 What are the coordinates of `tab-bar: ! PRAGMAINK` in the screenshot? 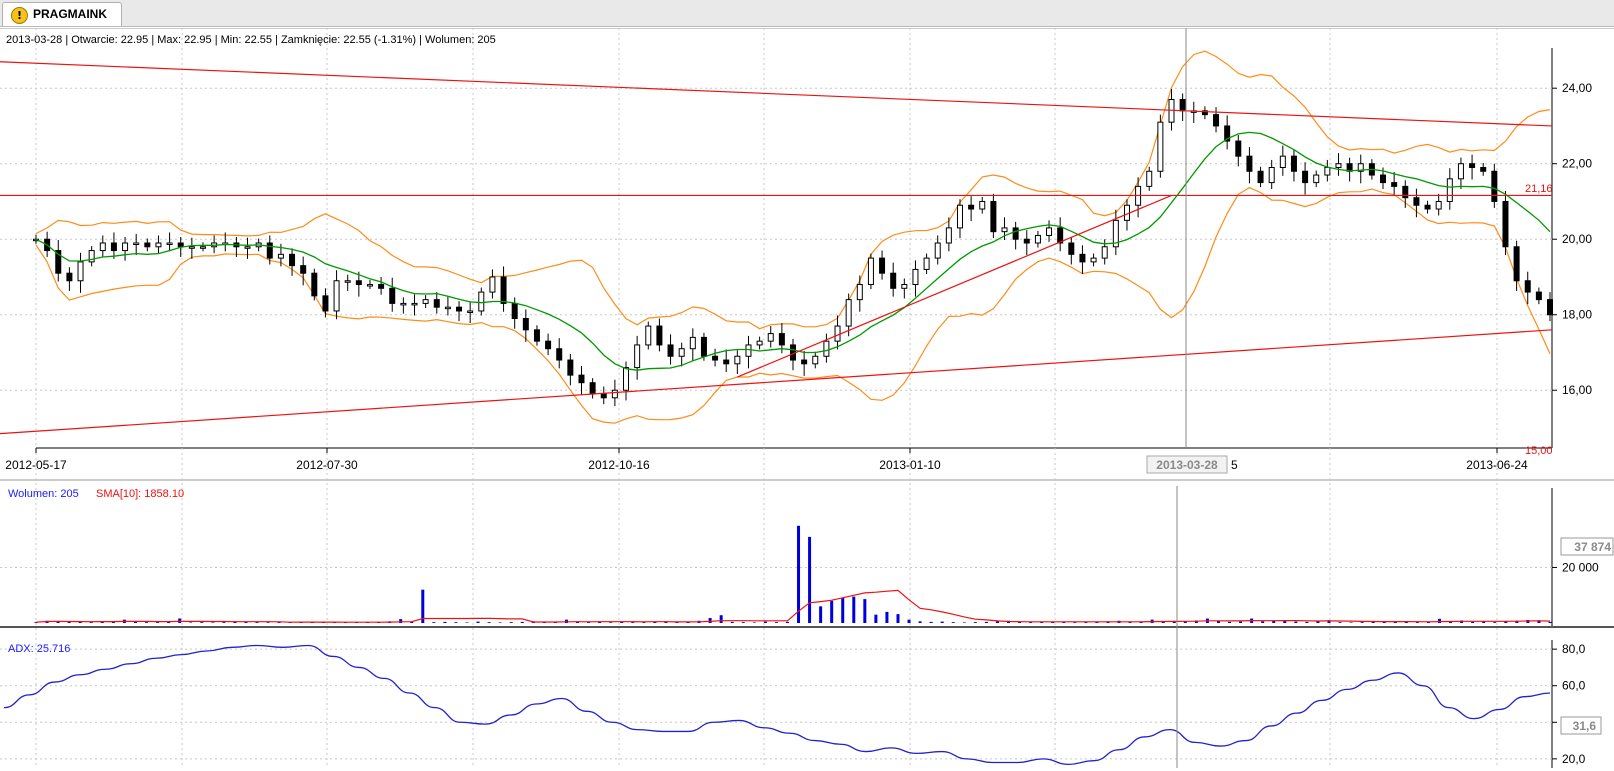 It's located at (807, 13).